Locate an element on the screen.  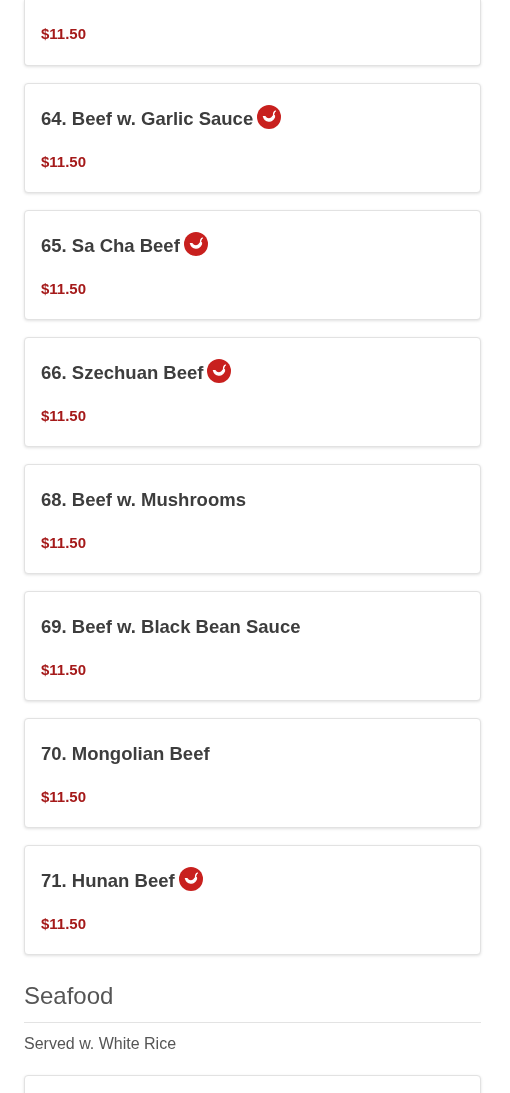
item-name: 71. Hunan Beef is located at coordinates (108, 881).